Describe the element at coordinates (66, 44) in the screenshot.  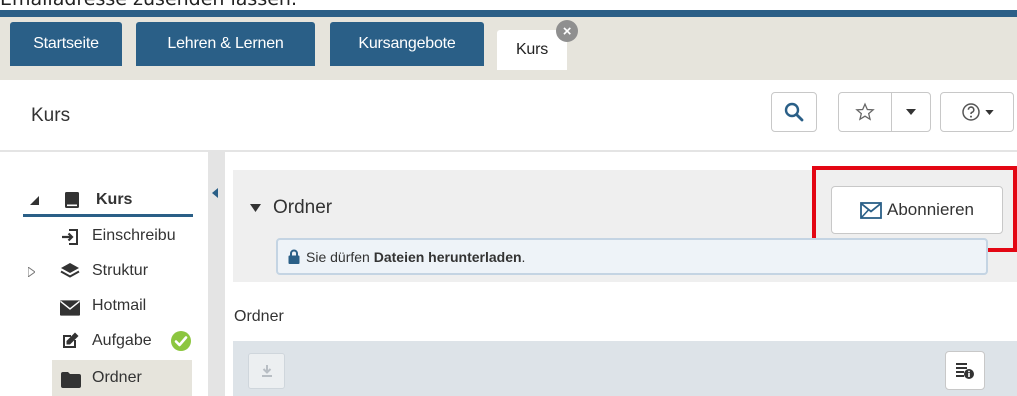
I see `tab-startseite: Startseite` at that location.